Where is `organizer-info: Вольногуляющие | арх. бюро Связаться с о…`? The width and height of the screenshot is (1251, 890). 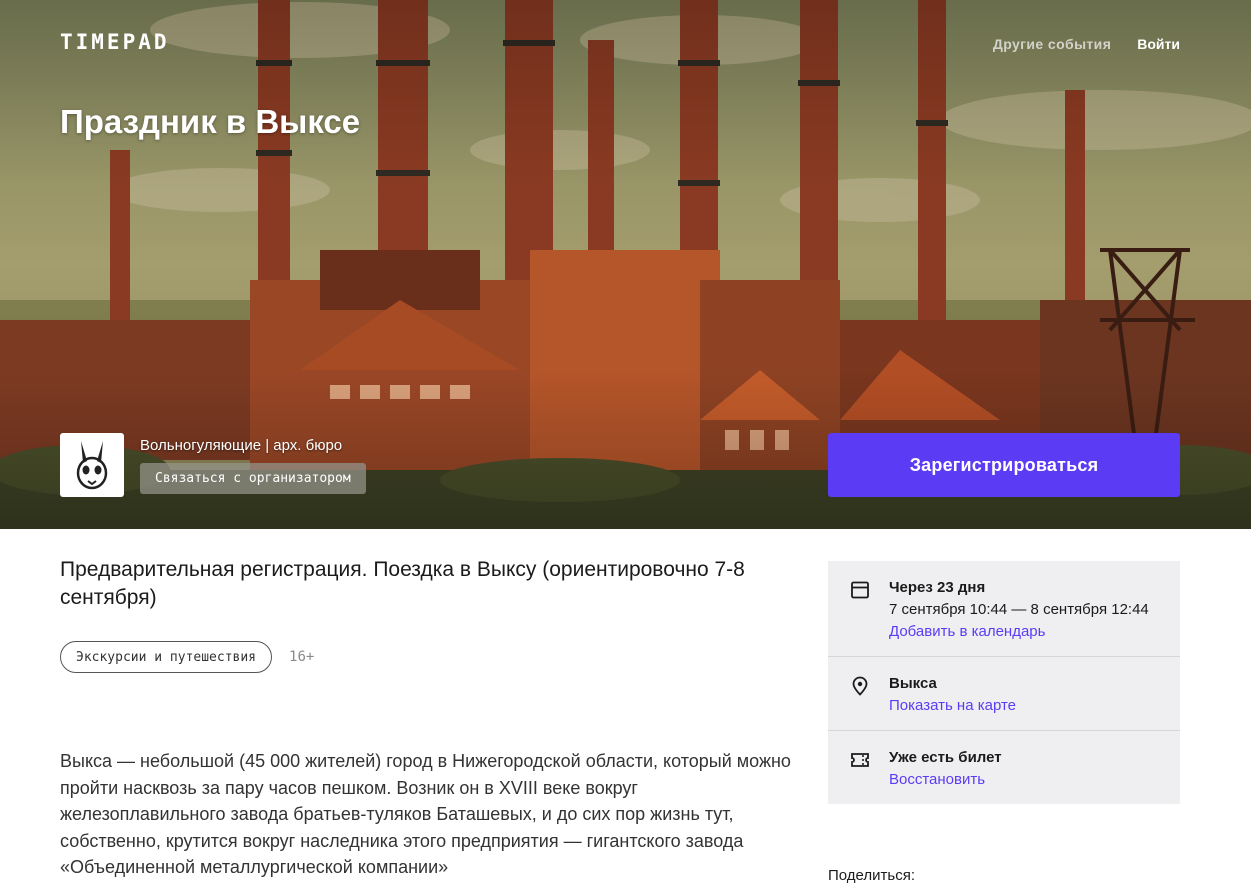 organizer-info: Вольногуляющие | арх. бюро Связаться с о… is located at coordinates (253, 463).